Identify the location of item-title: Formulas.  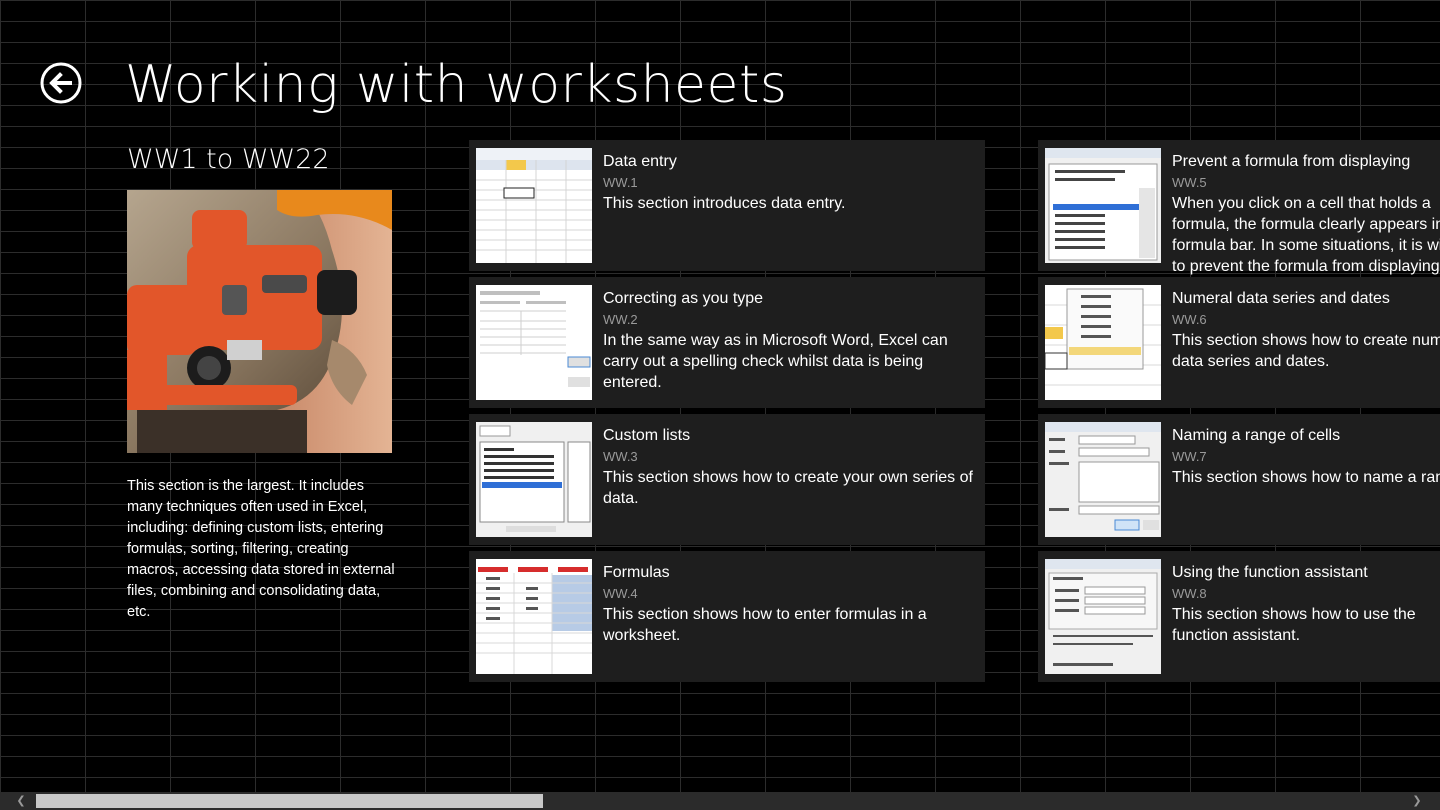
(636, 572).